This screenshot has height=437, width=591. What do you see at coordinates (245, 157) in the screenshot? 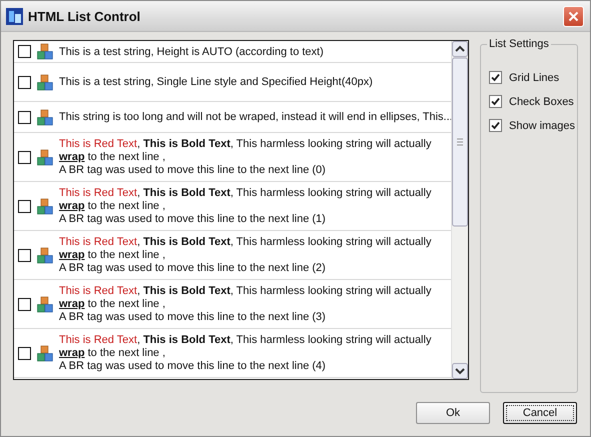
I see `row-text: This is Red Text, This is Bold Text, This harmless looking string will actually wrap to the next line , A BR tag was used to move this line to the next line (0)` at bounding box center [245, 157].